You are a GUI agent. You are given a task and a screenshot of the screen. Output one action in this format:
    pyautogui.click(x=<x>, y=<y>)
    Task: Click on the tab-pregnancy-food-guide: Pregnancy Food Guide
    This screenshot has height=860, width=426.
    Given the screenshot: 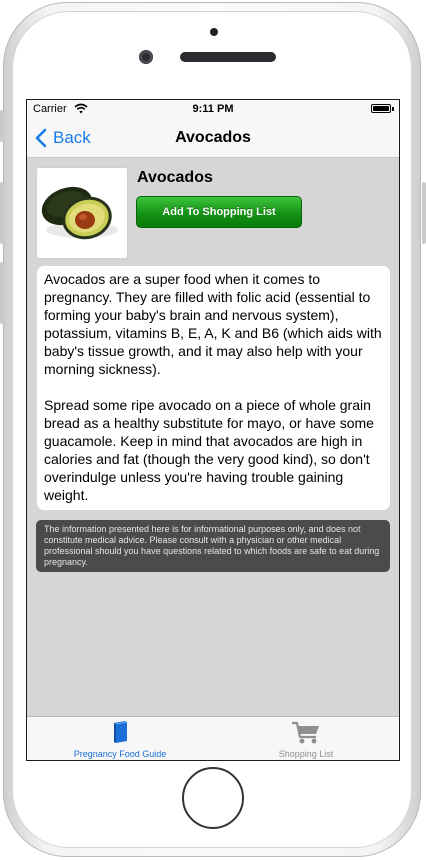 What is the action you would take?
    pyautogui.click(x=120, y=738)
    